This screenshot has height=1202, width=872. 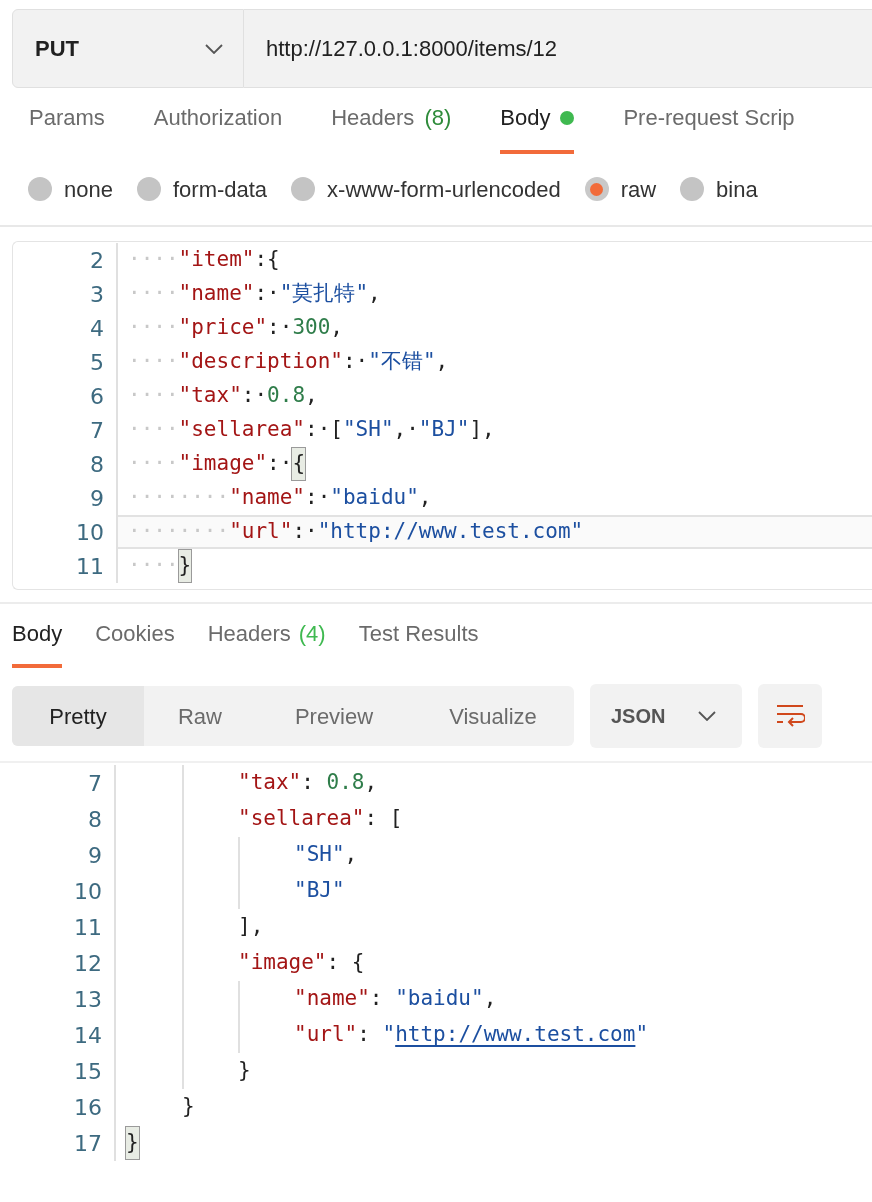 What do you see at coordinates (493, 716) in the screenshot?
I see `view-mode-tab: Visualize` at bounding box center [493, 716].